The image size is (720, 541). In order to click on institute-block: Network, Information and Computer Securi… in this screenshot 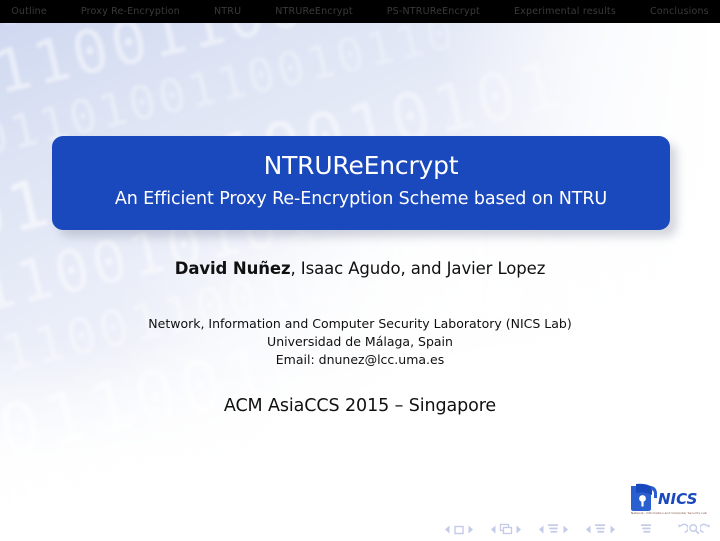, I will do `click(360, 341)`.